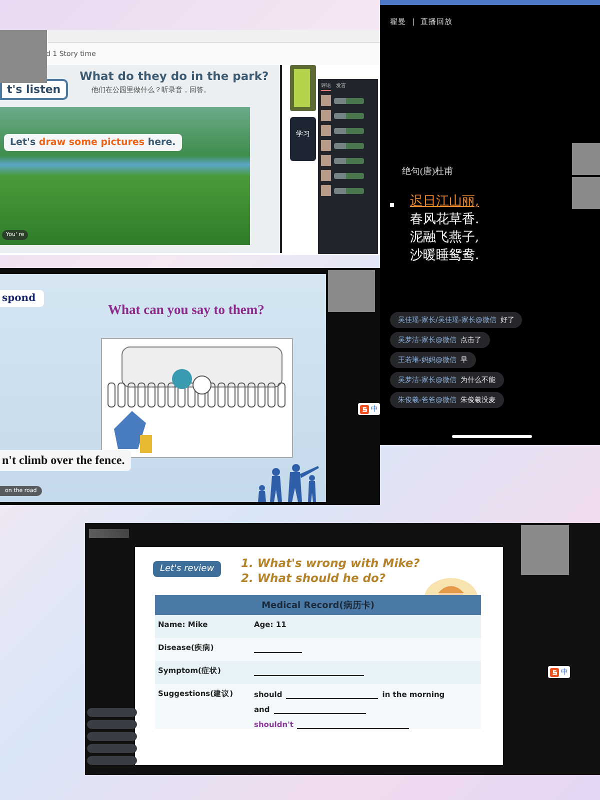  I want to click on poem-title: 绝句(唐)杜甫, so click(428, 171).